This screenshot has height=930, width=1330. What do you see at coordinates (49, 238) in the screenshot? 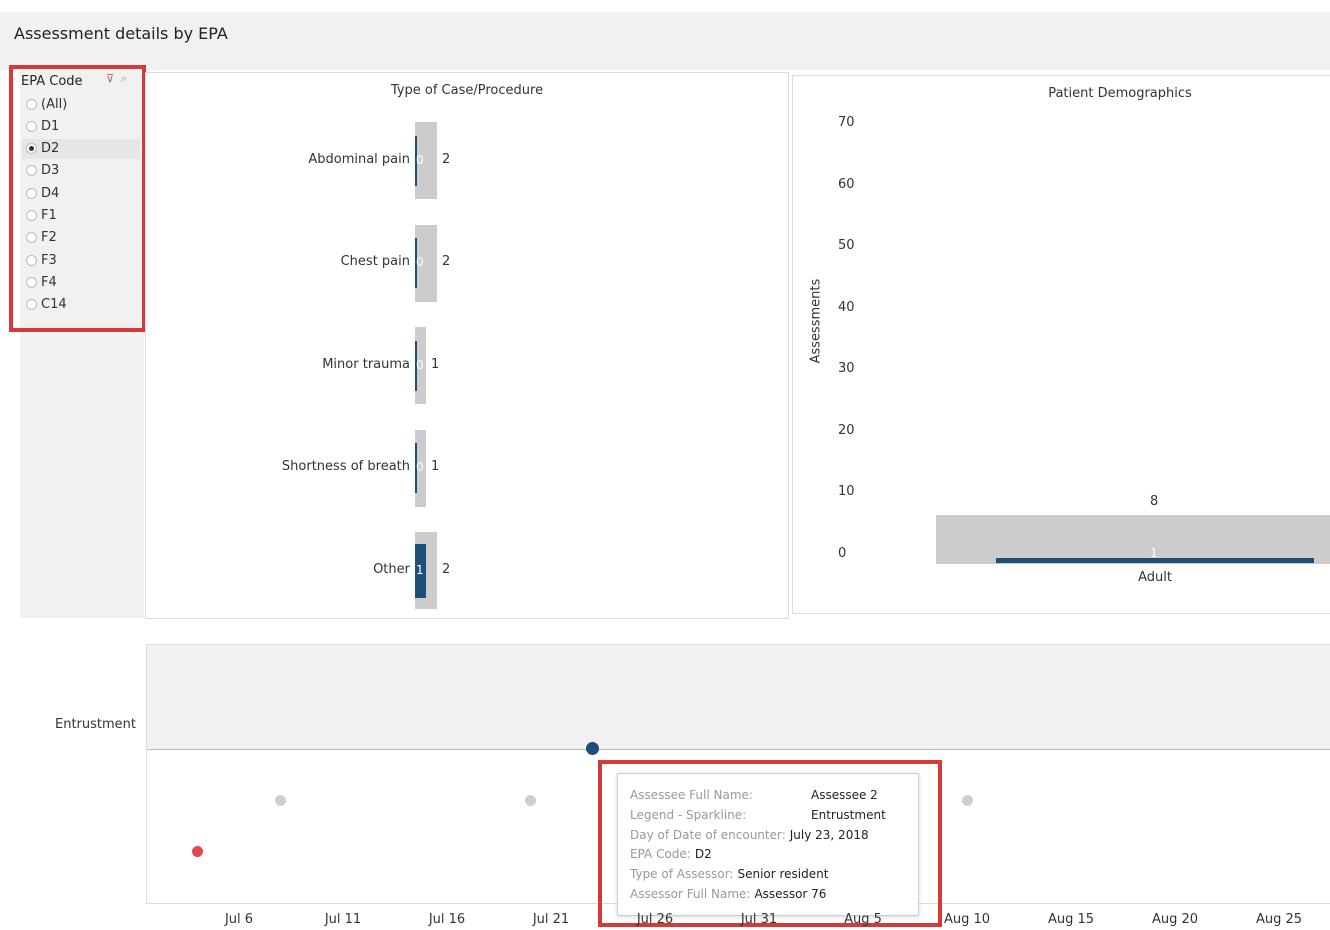
I see `filter-option-label: F2` at bounding box center [49, 238].